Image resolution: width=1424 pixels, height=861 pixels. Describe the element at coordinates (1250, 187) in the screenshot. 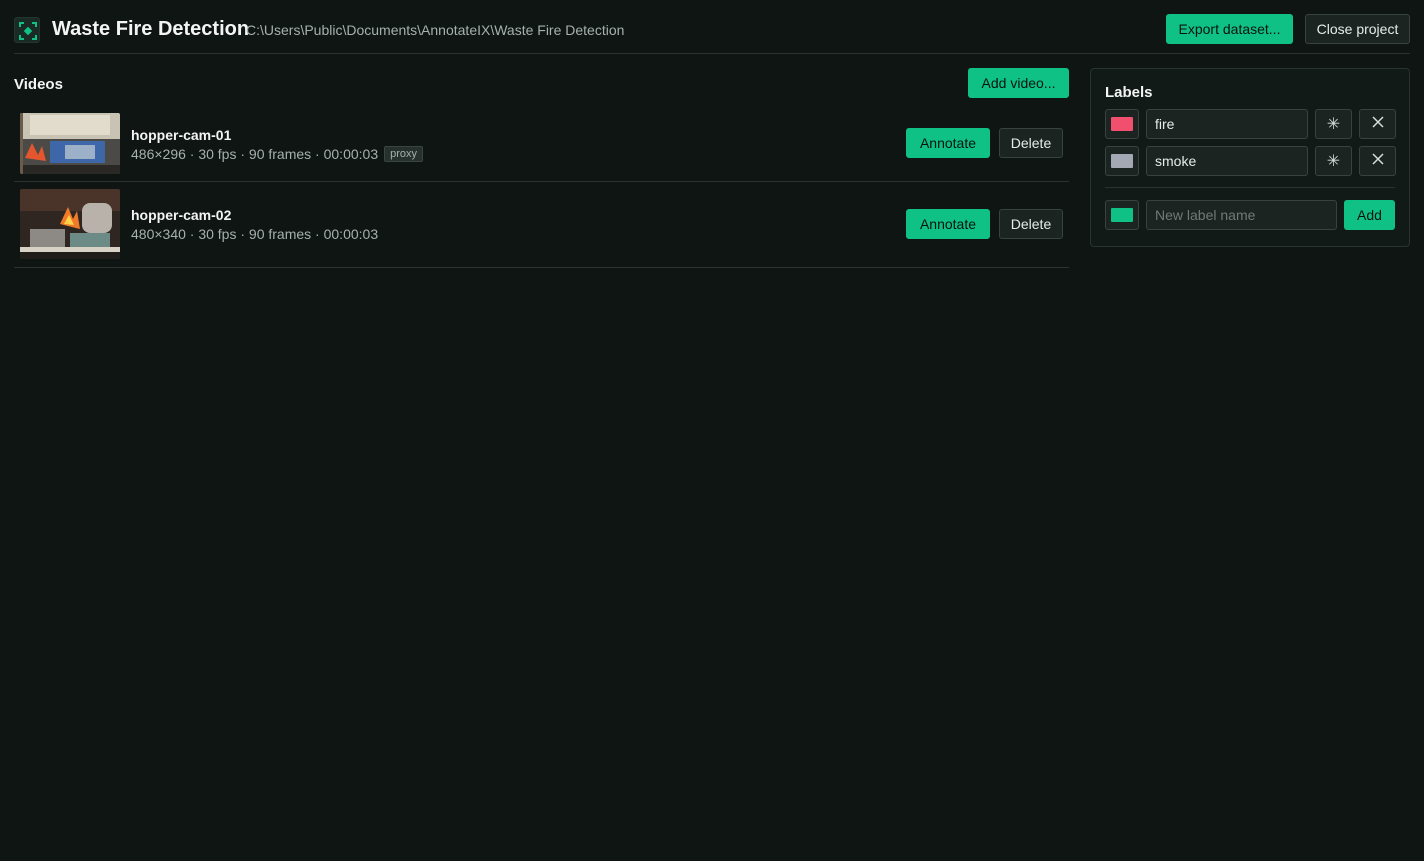

I see `panel-divider` at that location.